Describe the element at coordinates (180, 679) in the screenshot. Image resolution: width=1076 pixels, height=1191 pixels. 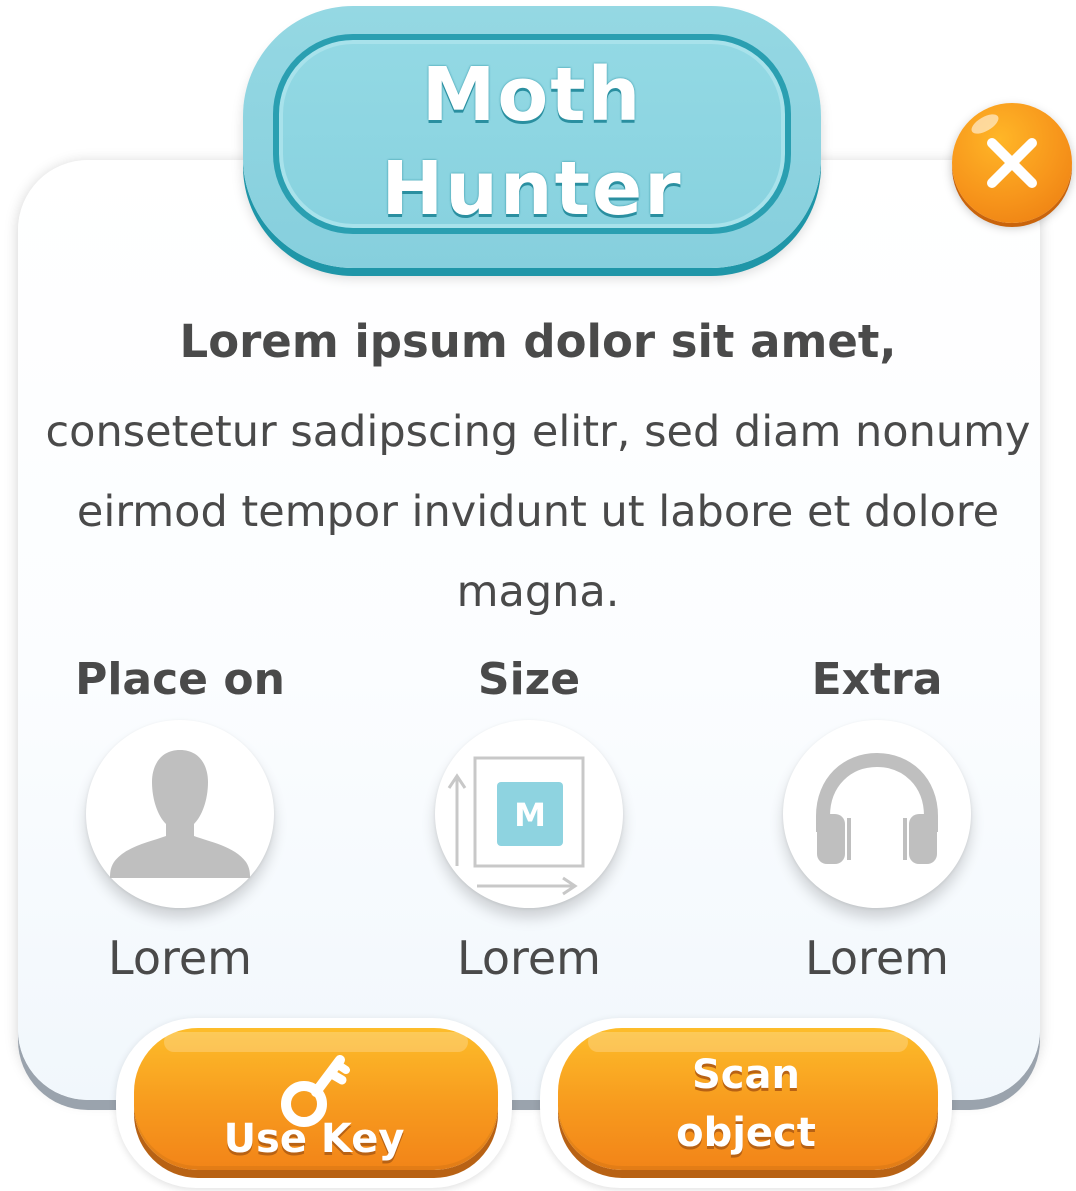
I see `feature-heading: Place on` at that location.